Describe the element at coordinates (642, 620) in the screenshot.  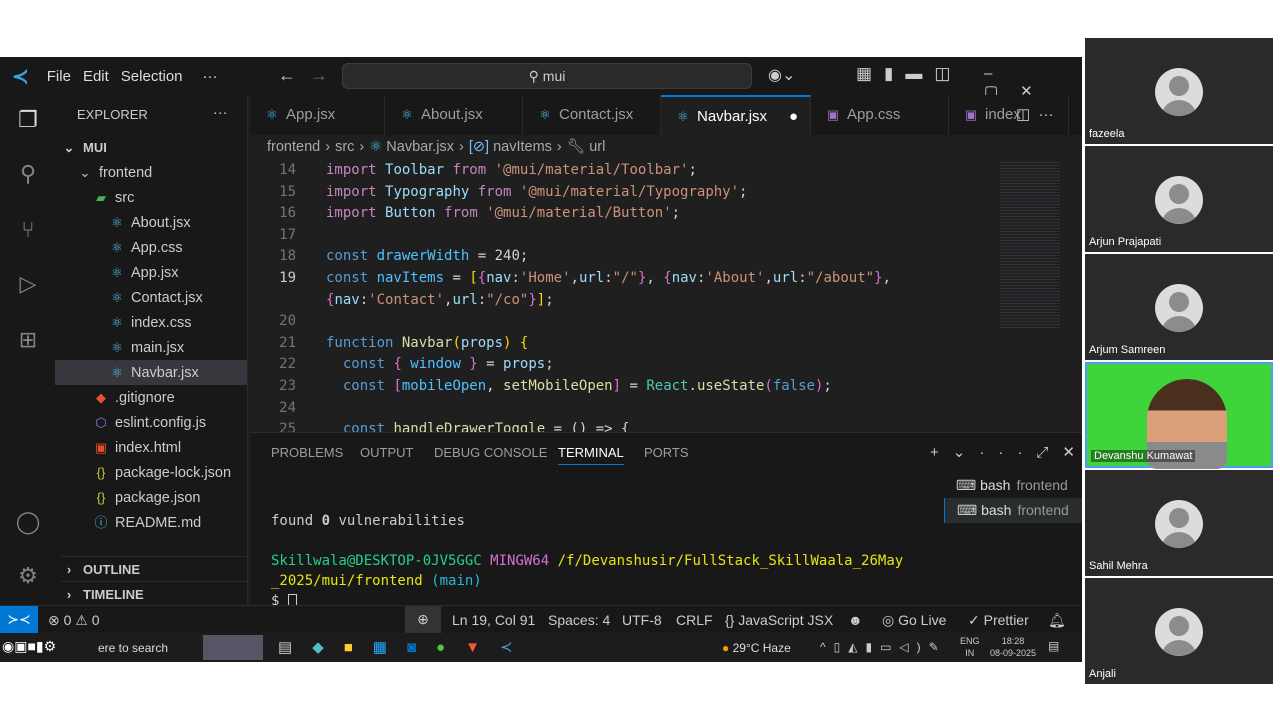
I see `encoding: UTF-8` at that location.